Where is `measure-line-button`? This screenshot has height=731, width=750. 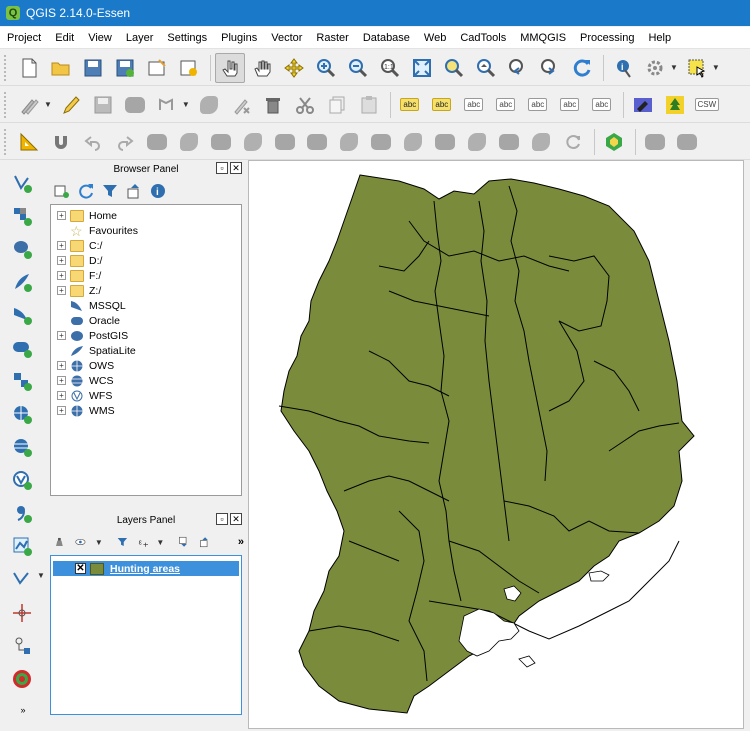 measure-line-button is located at coordinates (22, 613).